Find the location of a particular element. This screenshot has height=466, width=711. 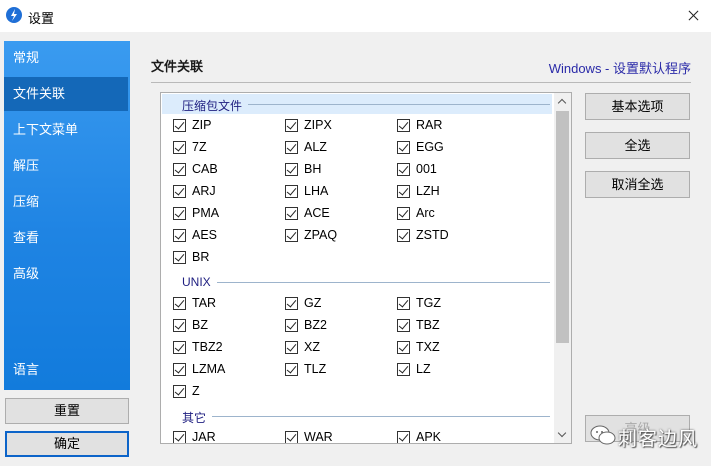

checkbox-label: JAR is located at coordinates (204, 437).